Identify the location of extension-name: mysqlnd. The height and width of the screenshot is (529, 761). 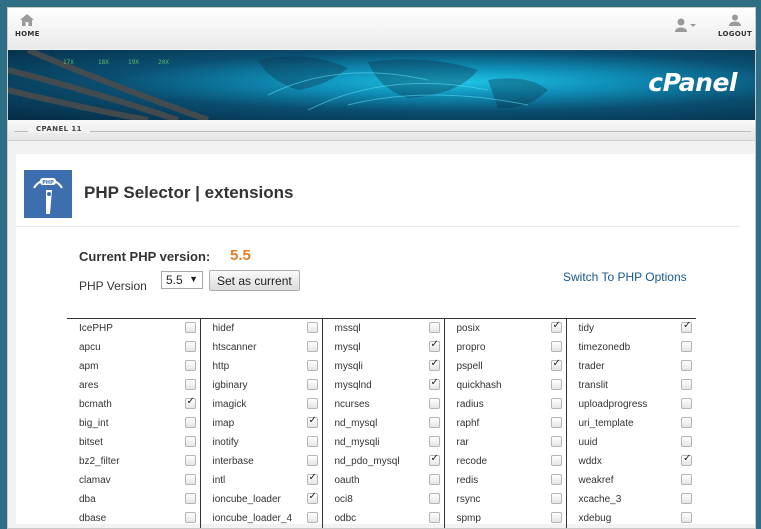
(353, 385).